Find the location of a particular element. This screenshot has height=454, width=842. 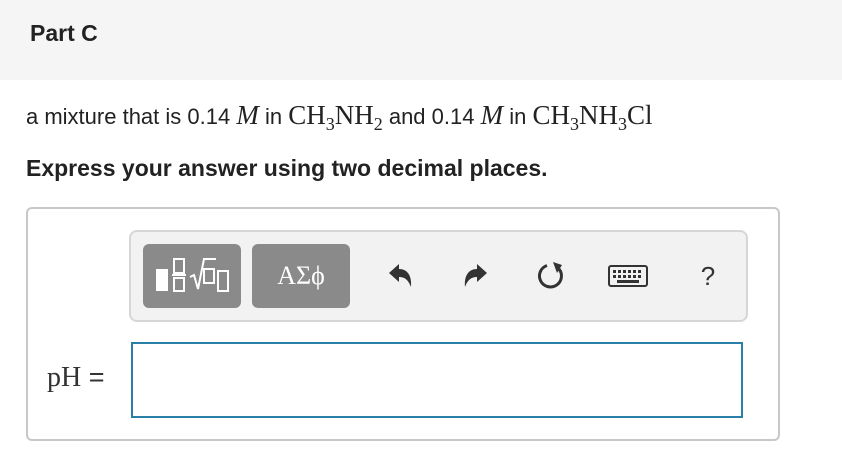

answer-label: pH = is located at coordinates (76, 378).